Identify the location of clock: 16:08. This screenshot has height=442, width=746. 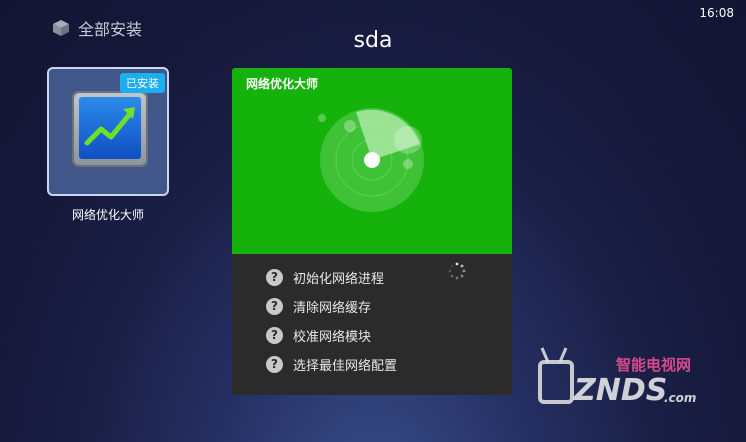
(716, 13).